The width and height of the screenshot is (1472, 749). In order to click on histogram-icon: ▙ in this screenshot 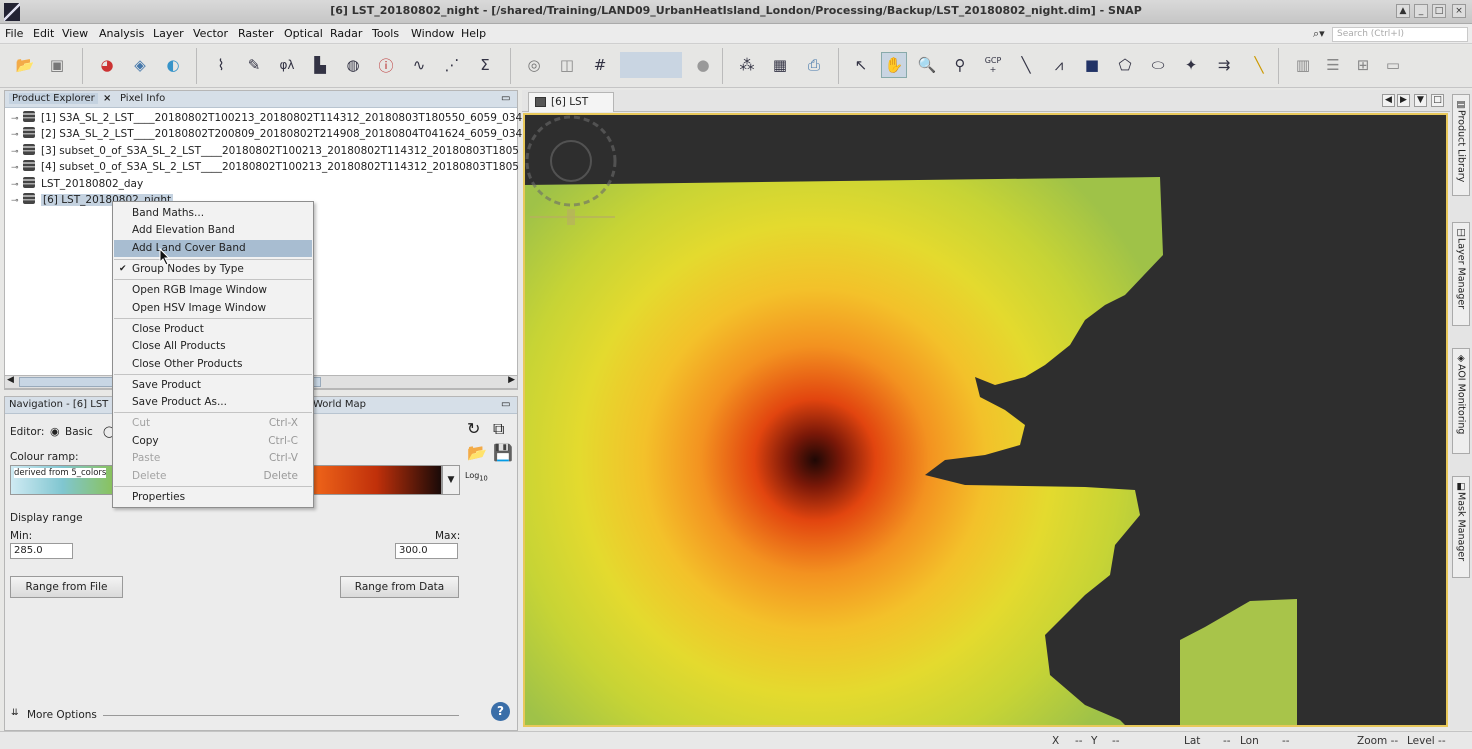, I will do `click(320, 65)`.